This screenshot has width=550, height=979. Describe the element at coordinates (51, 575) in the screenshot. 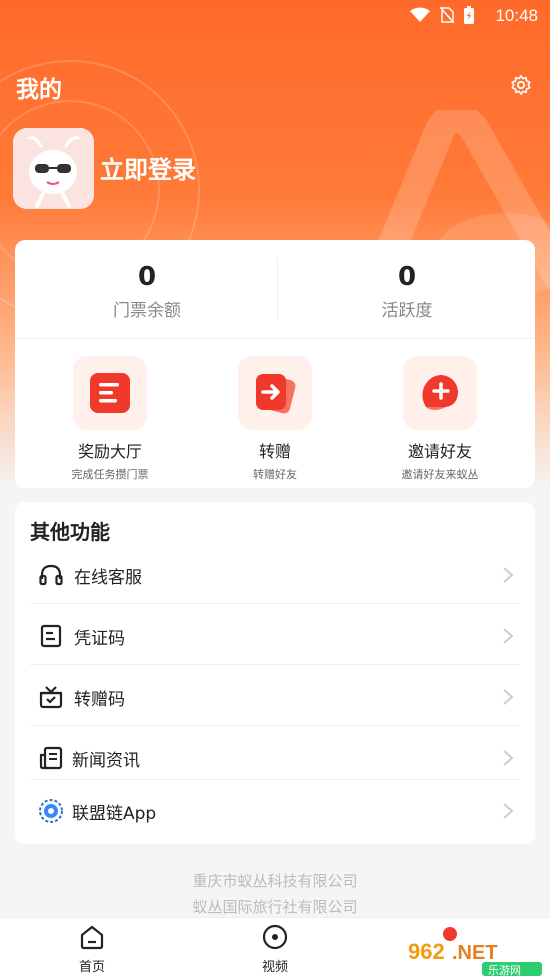

I see `headset-icon` at that location.